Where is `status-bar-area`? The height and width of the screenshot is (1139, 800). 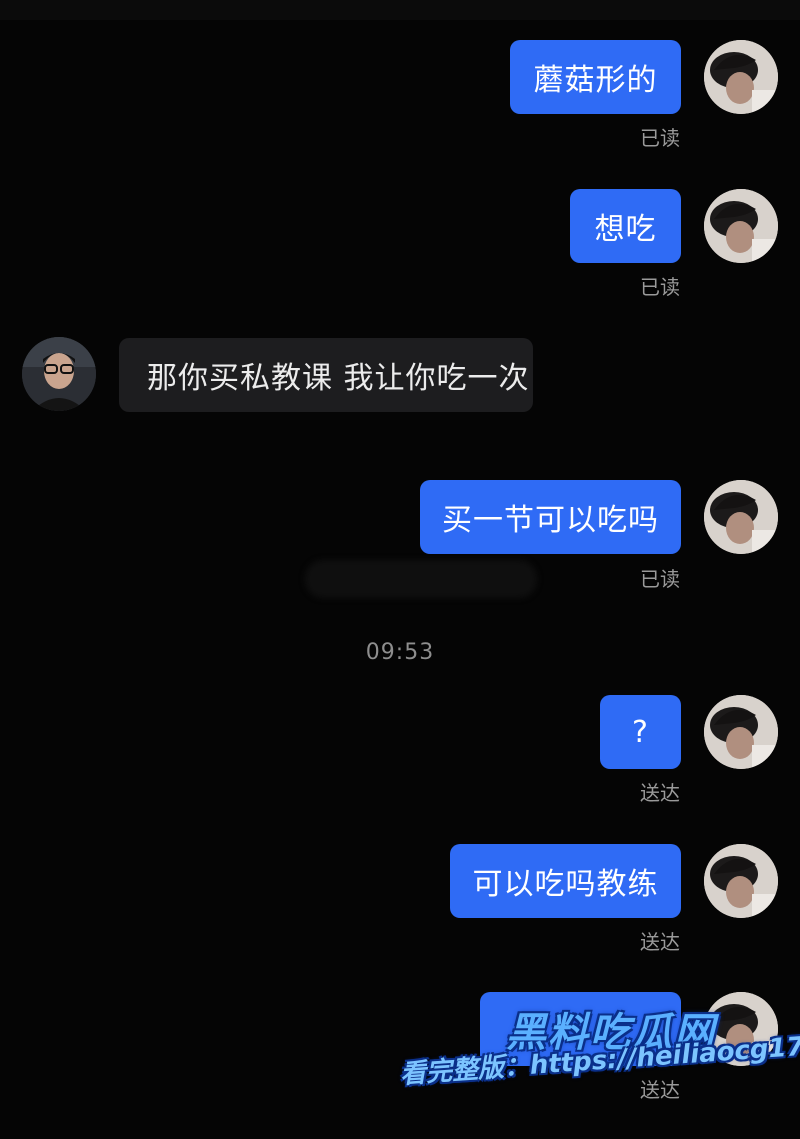
status-bar-area is located at coordinates (400, 10).